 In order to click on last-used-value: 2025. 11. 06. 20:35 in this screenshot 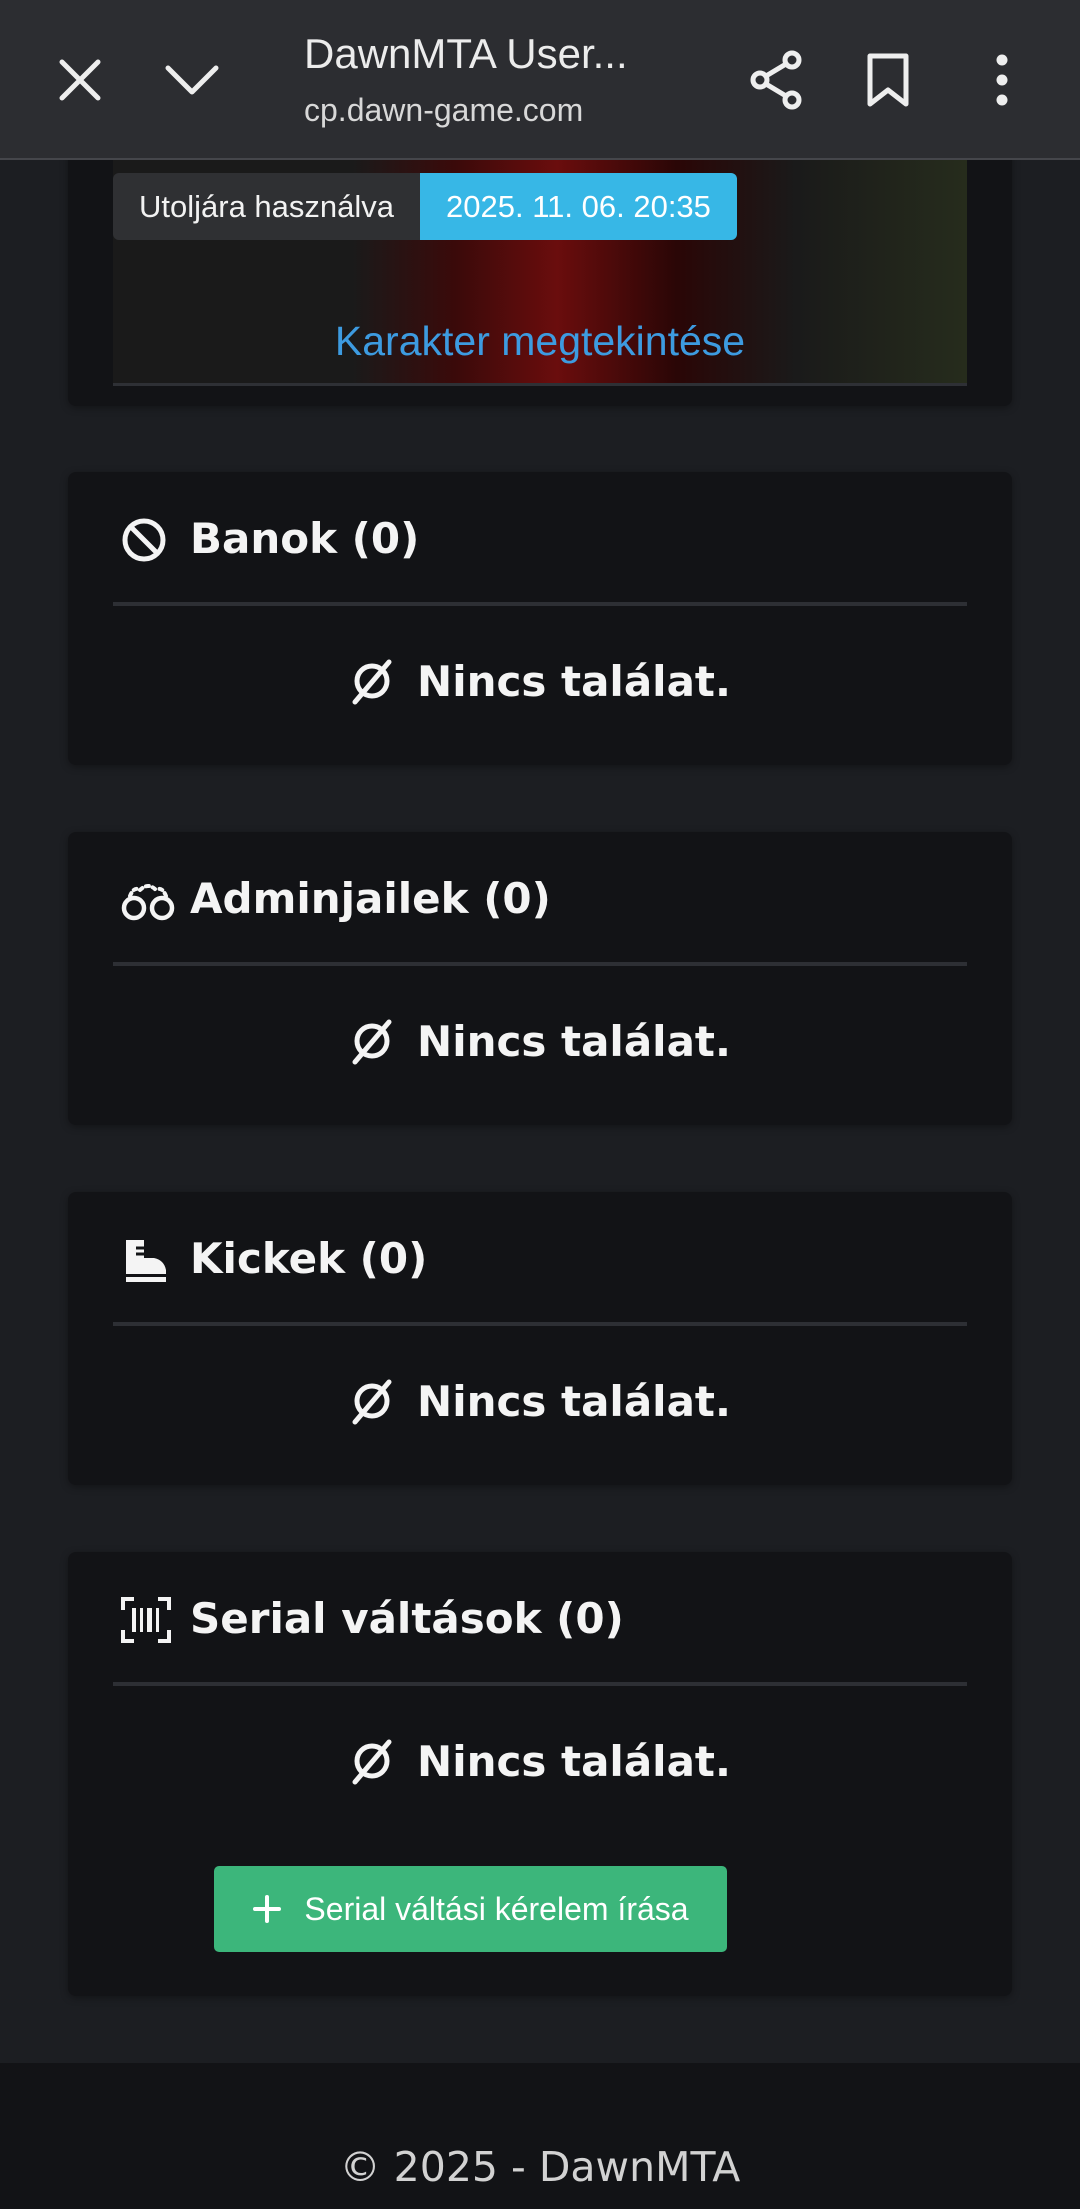, I will do `click(578, 206)`.